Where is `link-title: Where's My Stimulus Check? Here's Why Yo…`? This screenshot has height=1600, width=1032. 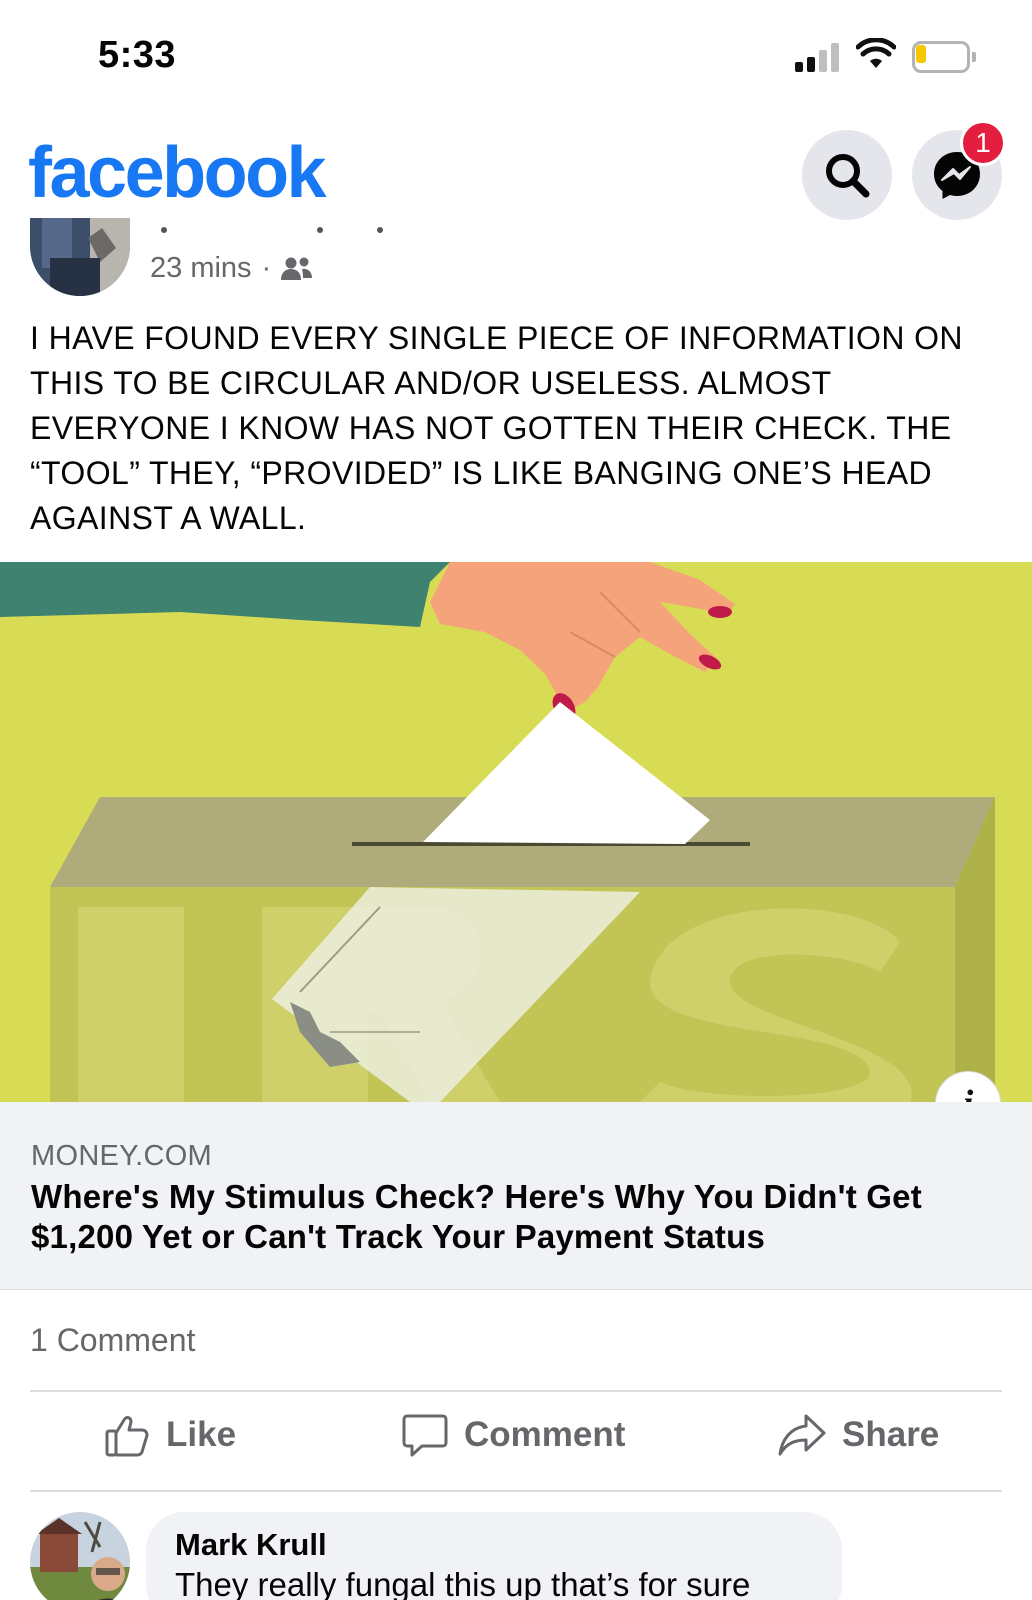
link-title: Where's My Stimulus Check? Here's Why Yo… is located at coordinates (516, 1217).